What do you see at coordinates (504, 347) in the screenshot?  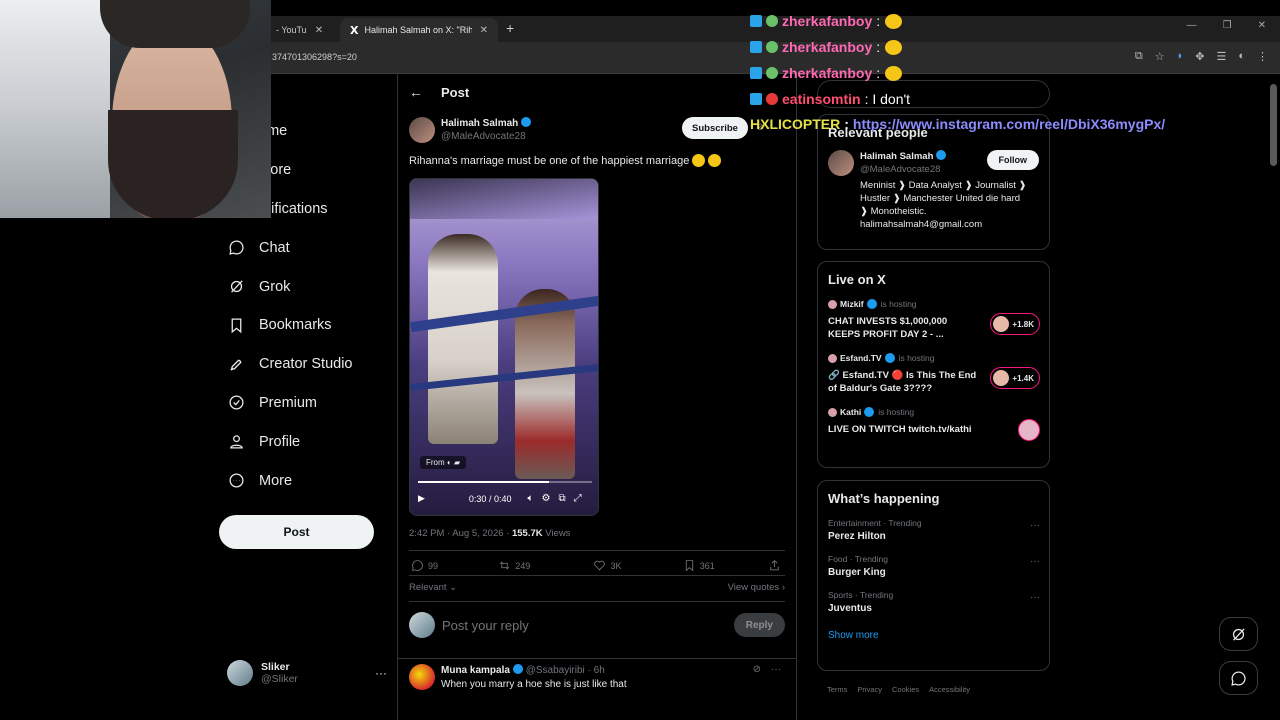 I see `video-player: From ◐ ▰ ▶ 0:30 / 0:40 🔈︎ ⚙︎ ⧉ ⤢` at bounding box center [504, 347].